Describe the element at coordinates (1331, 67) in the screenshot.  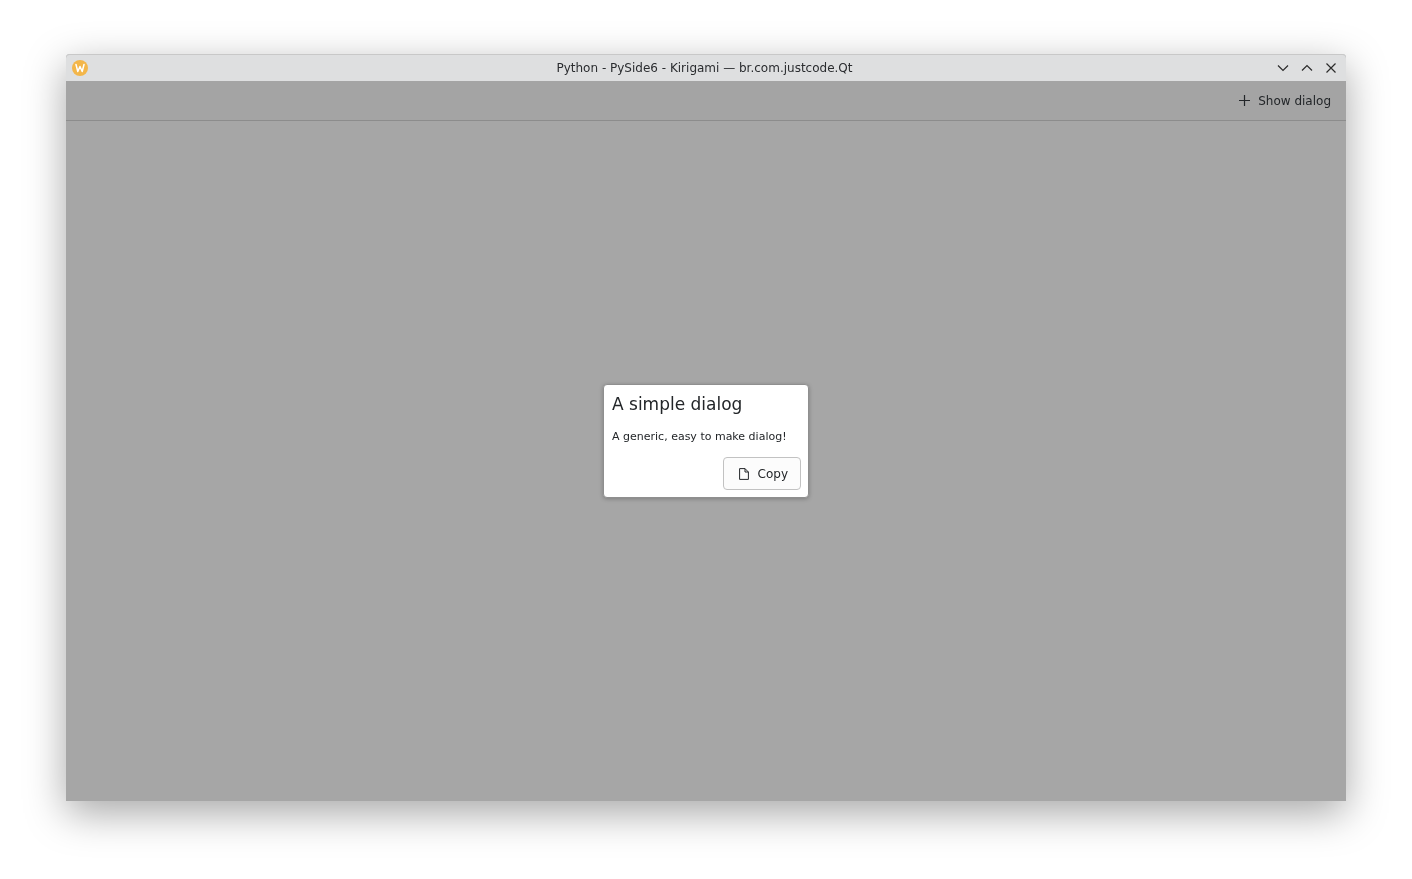
I see `close-button` at that location.